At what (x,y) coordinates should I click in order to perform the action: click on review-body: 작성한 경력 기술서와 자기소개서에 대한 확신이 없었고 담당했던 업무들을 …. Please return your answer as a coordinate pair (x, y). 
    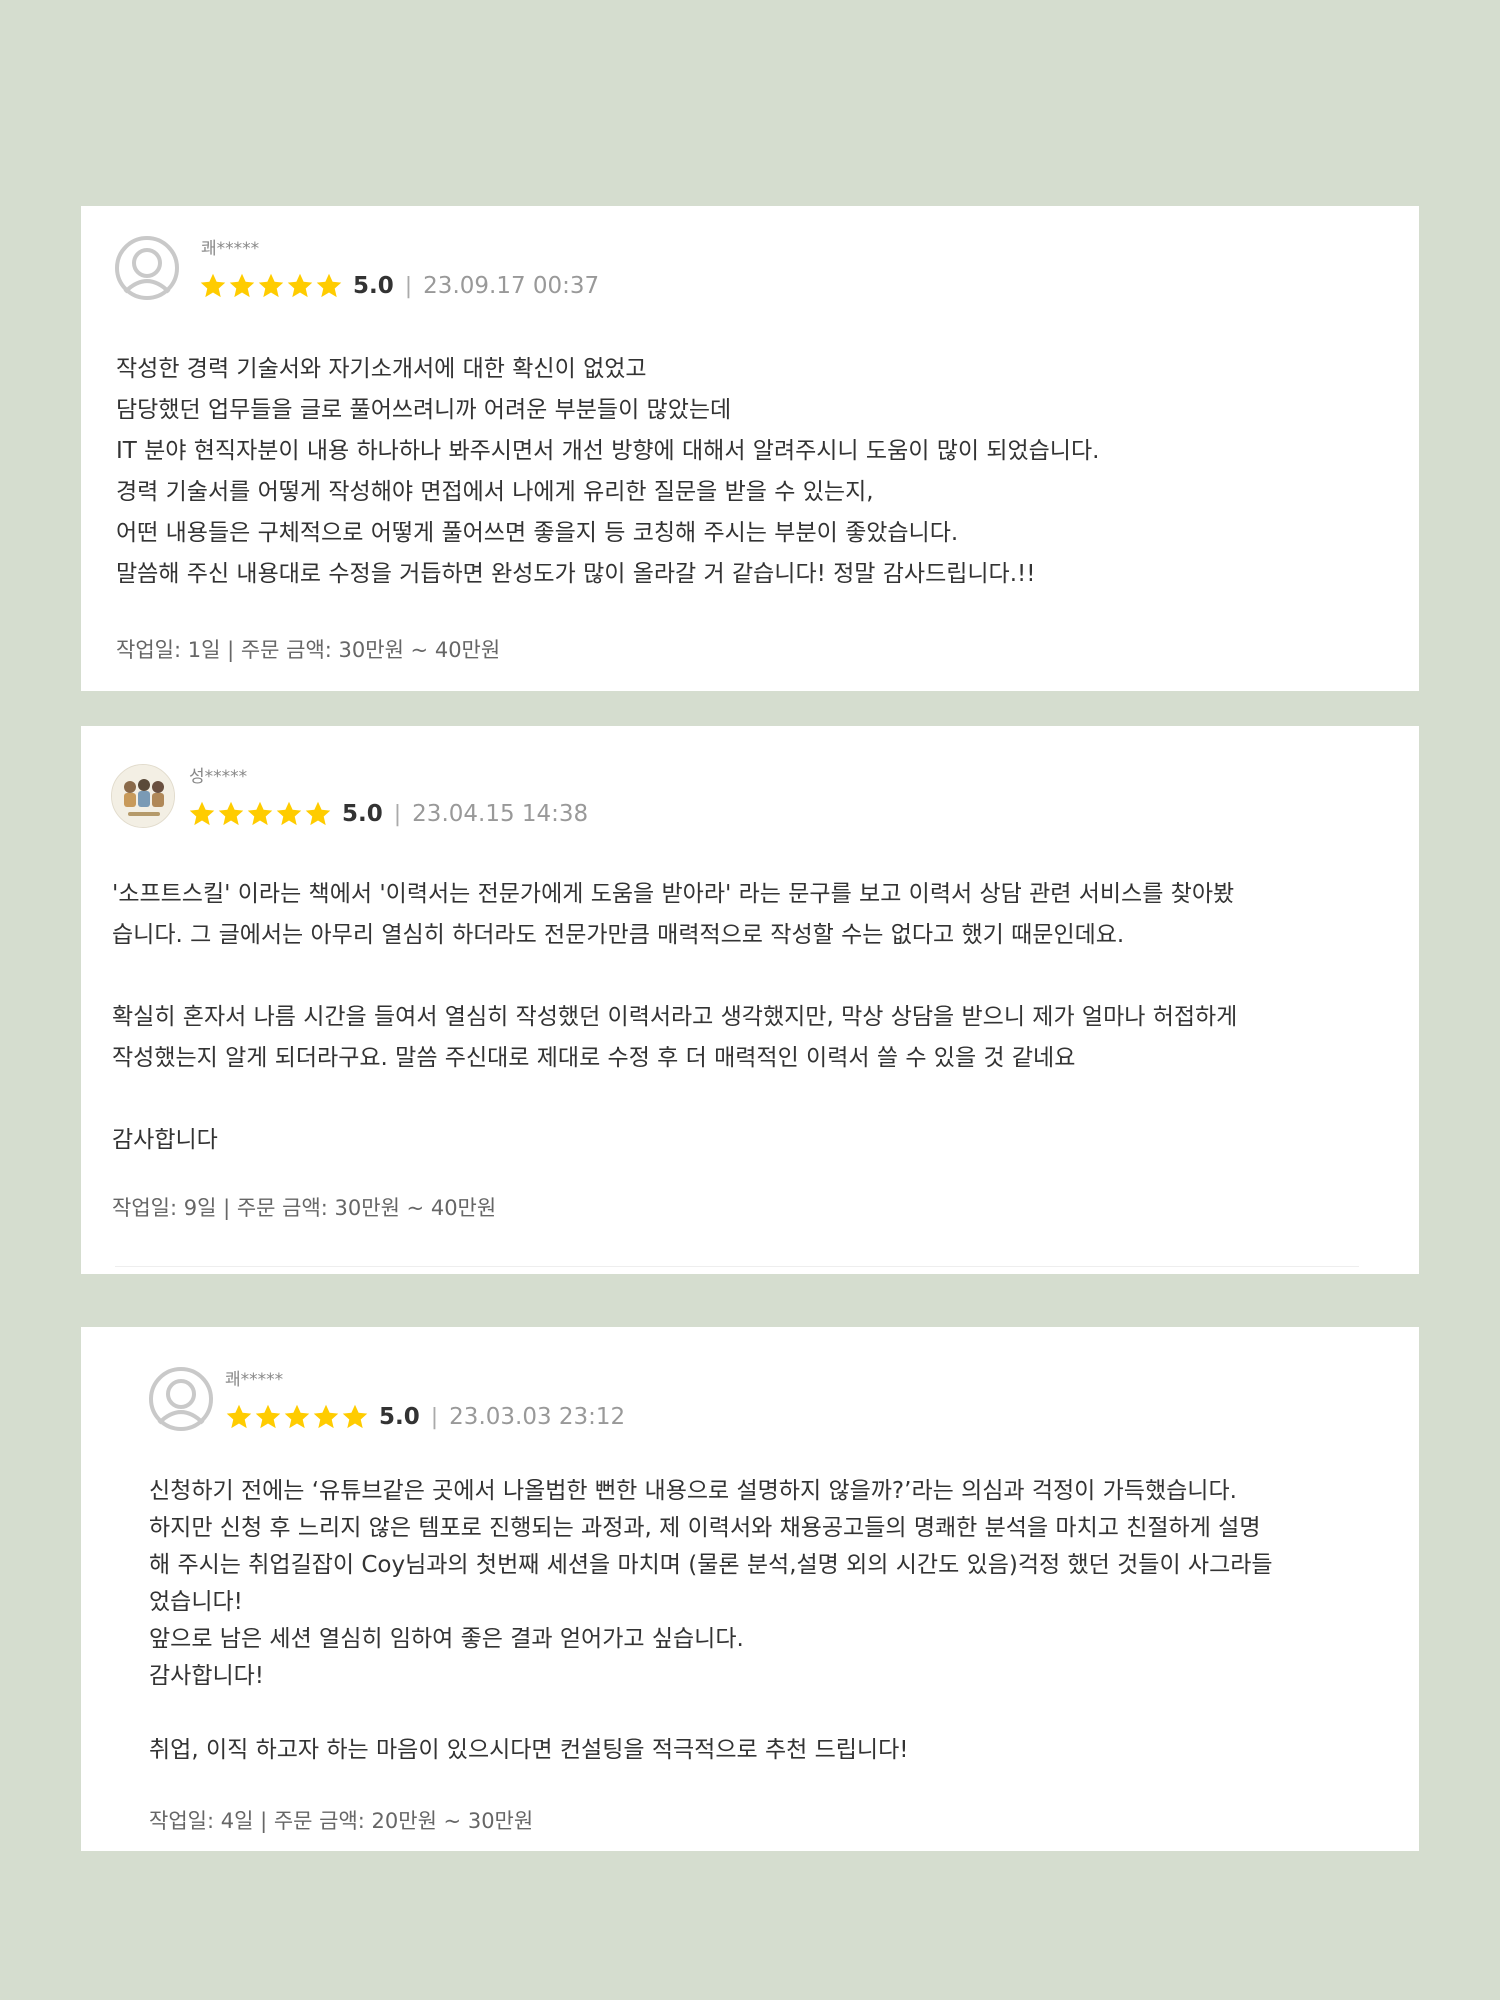
    Looking at the image, I should click on (607, 472).